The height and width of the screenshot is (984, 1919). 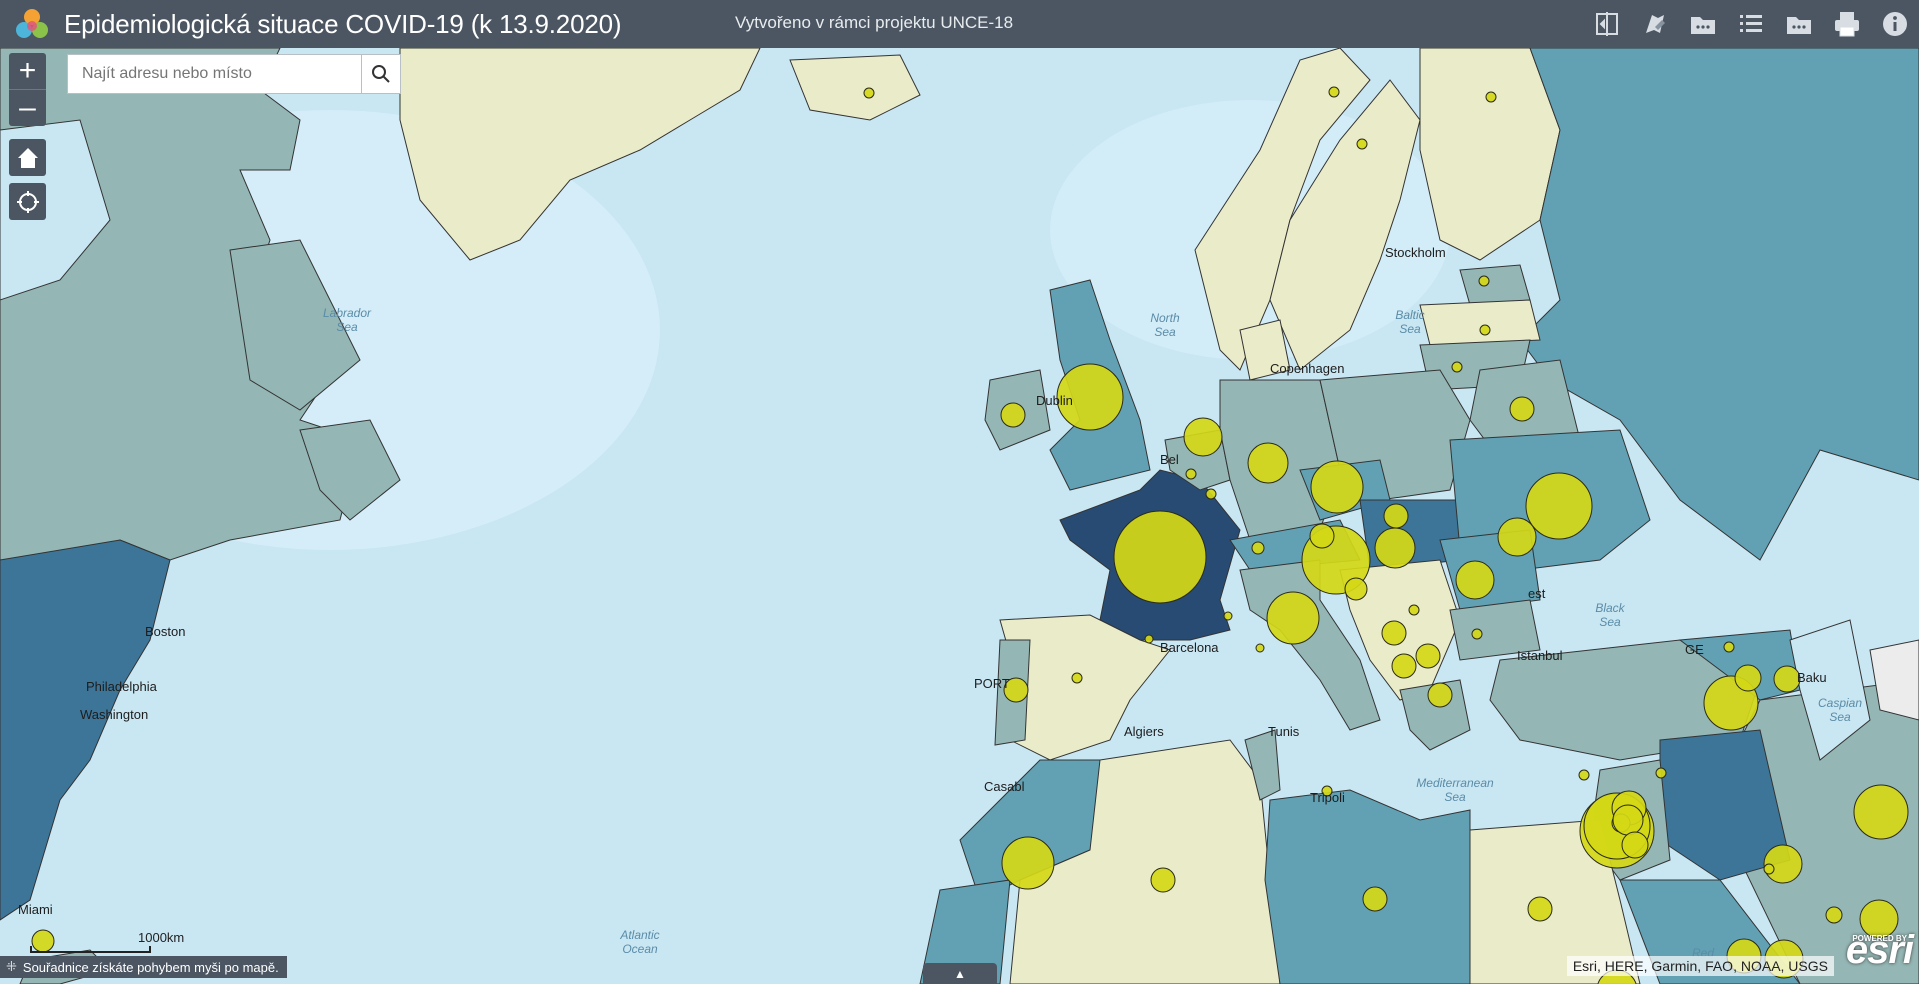 I want to click on header-toolbar, so click(x=1751, y=24).